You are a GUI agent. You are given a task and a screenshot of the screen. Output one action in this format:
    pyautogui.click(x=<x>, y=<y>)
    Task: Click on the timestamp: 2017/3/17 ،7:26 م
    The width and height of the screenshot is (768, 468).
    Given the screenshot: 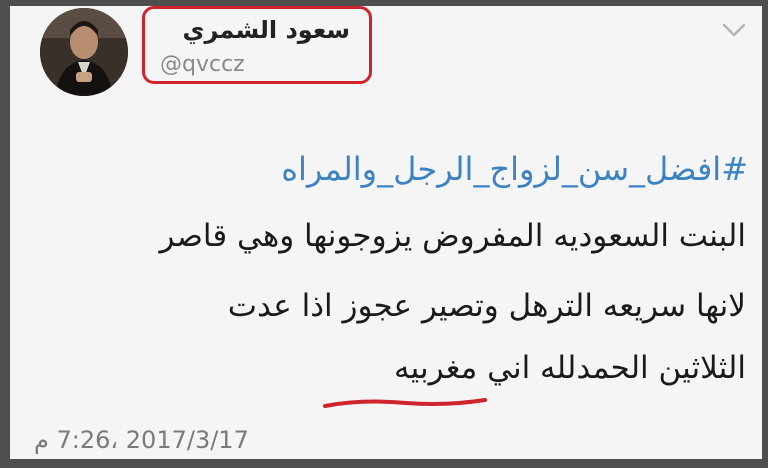 What is the action you would take?
    pyautogui.click(x=141, y=440)
    